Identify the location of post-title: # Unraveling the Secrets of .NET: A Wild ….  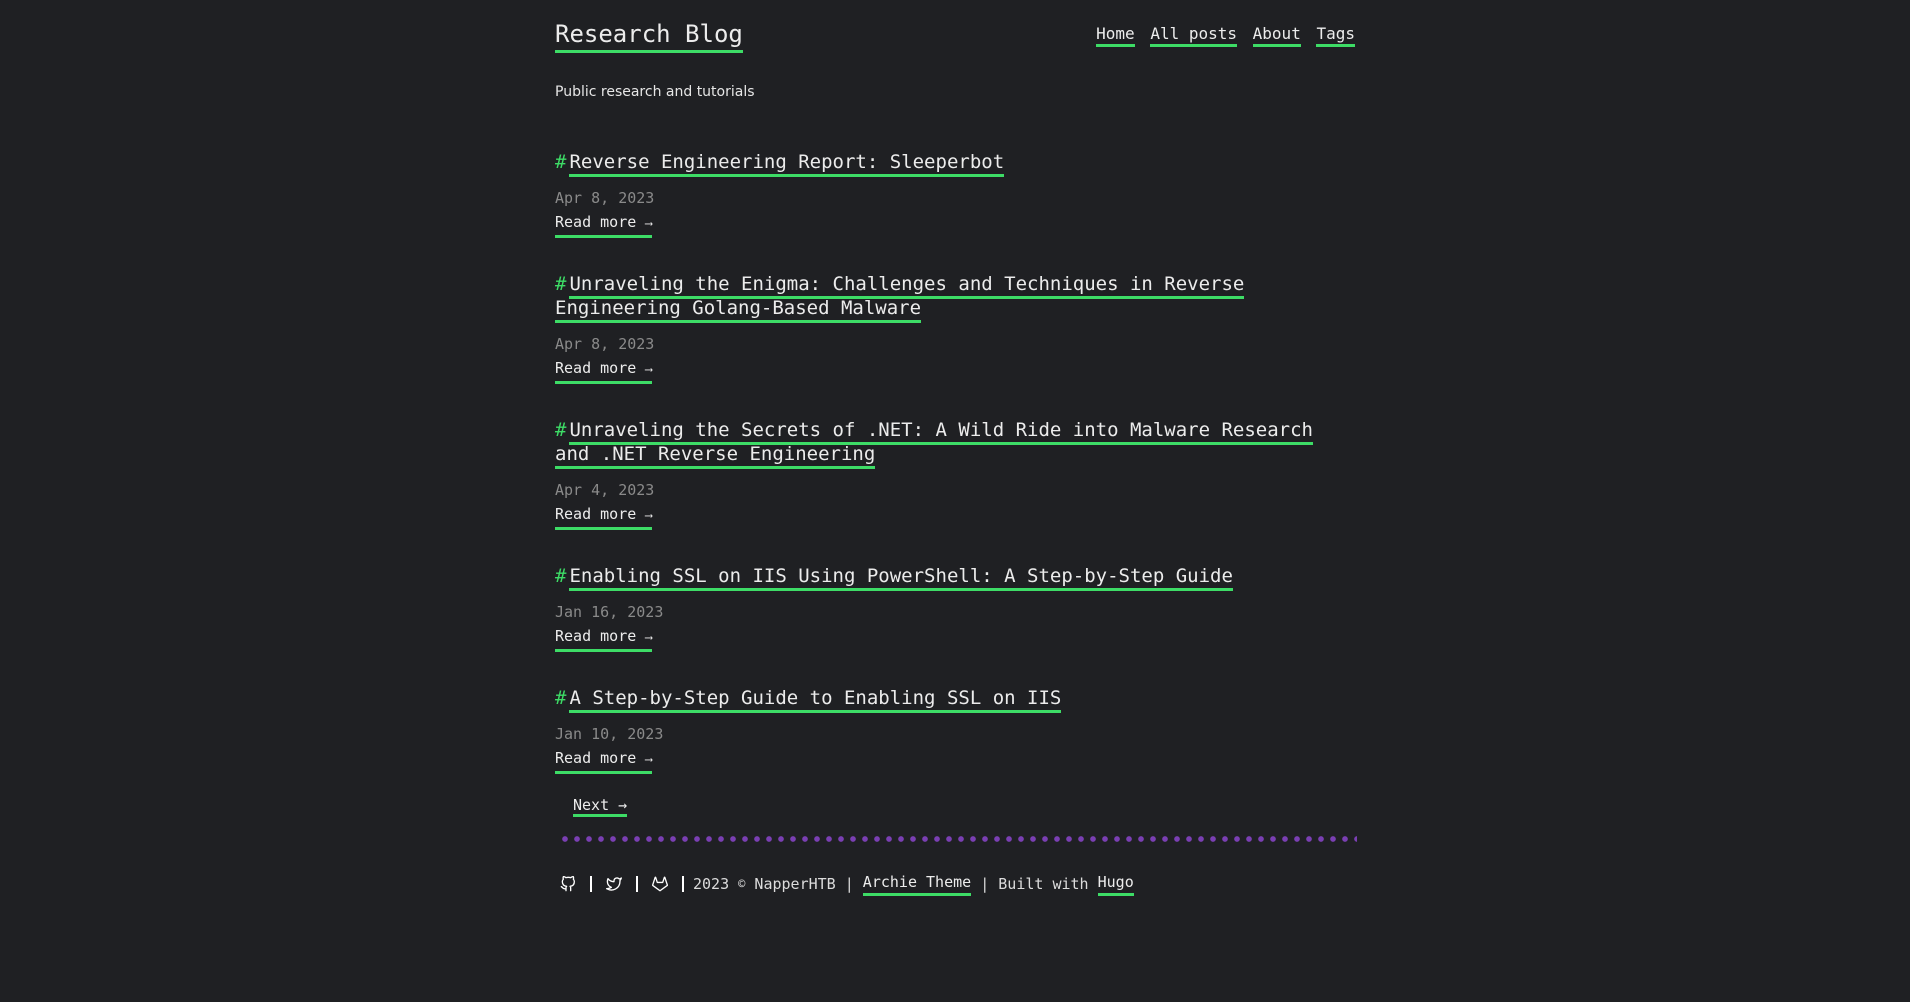
(955, 443).